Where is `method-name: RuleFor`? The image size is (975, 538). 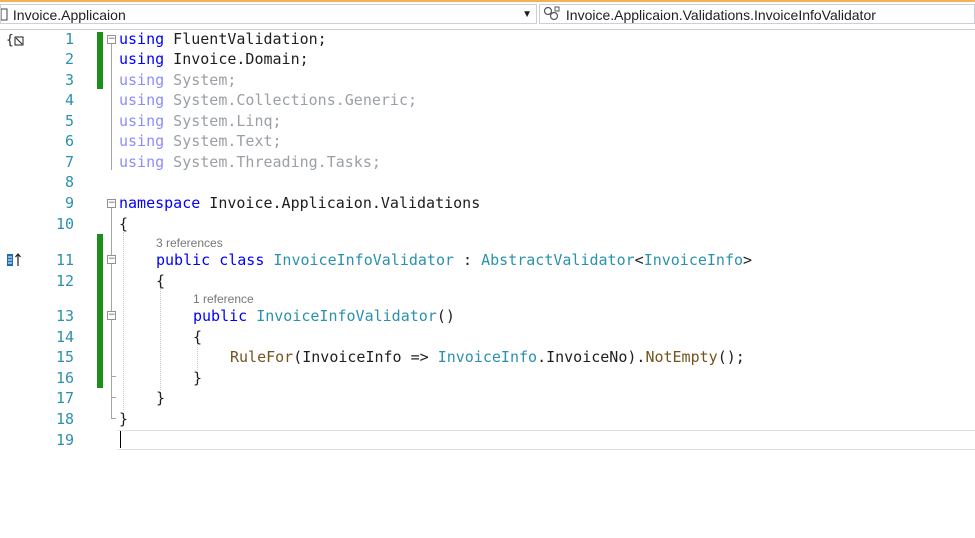
method-name: RuleFor is located at coordinates (262, 357).